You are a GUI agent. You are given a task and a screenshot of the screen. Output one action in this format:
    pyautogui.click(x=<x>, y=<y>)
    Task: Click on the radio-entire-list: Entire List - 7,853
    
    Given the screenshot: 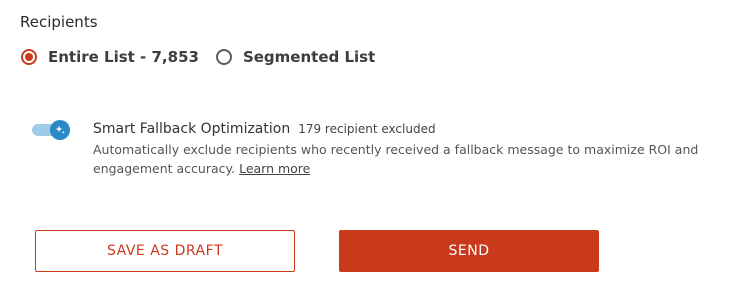 What is the action you would take?
    pyautogui.click(x=110, y=57)
    